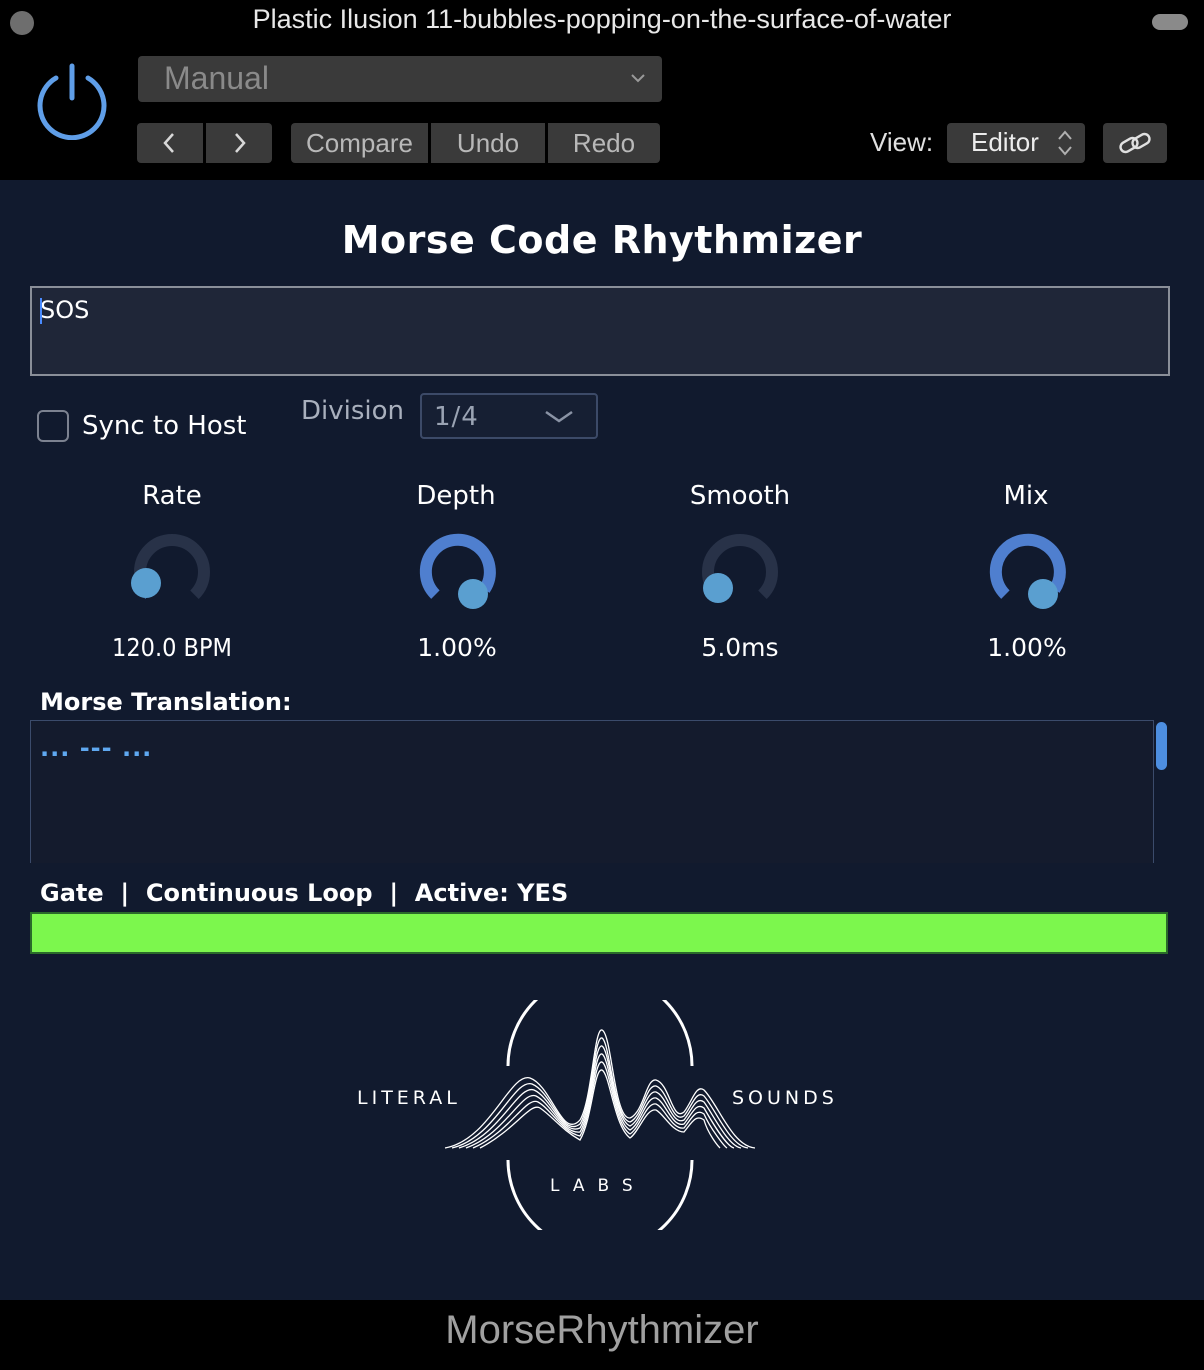  What do you see at coordinates (166, 702) in the screenshot?
I see `morse-translation-label: Morse Translation:` at bounding box center [166, 702].